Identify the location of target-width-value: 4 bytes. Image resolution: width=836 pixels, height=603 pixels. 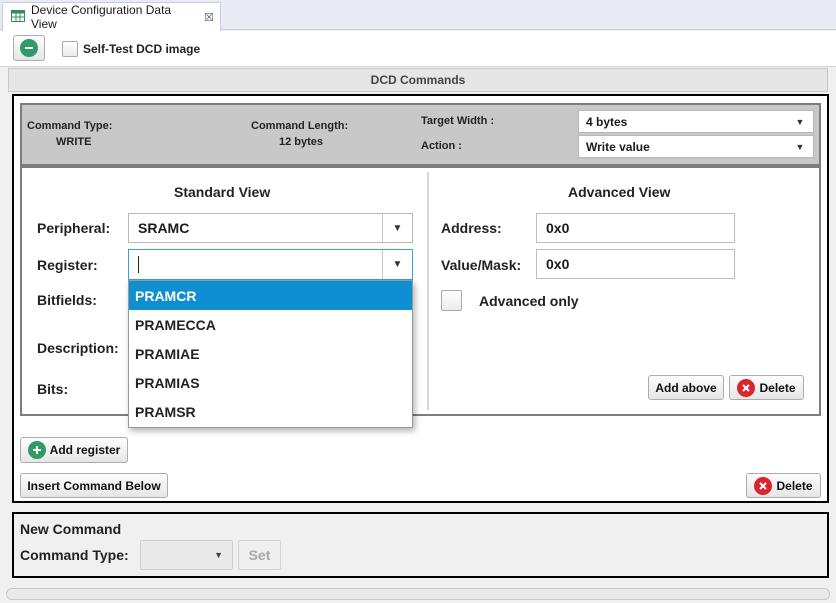
(607, 121).